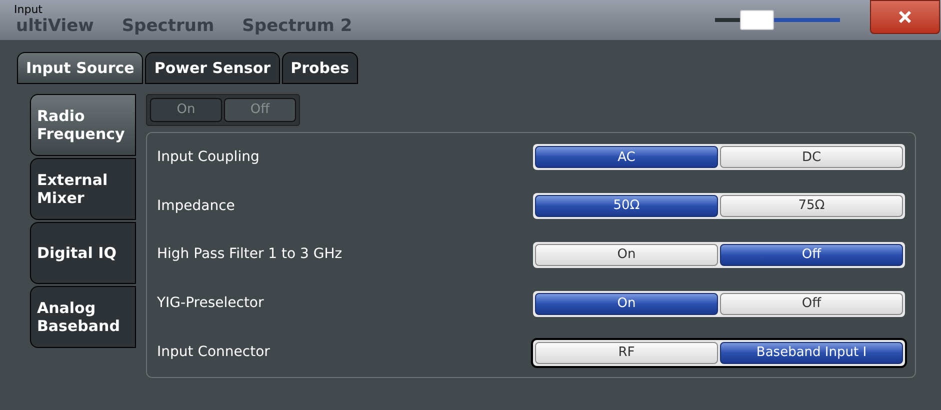 The height and width of the screenshot is (410, 941). I want to click on opacity-slider, so click(777, 20).